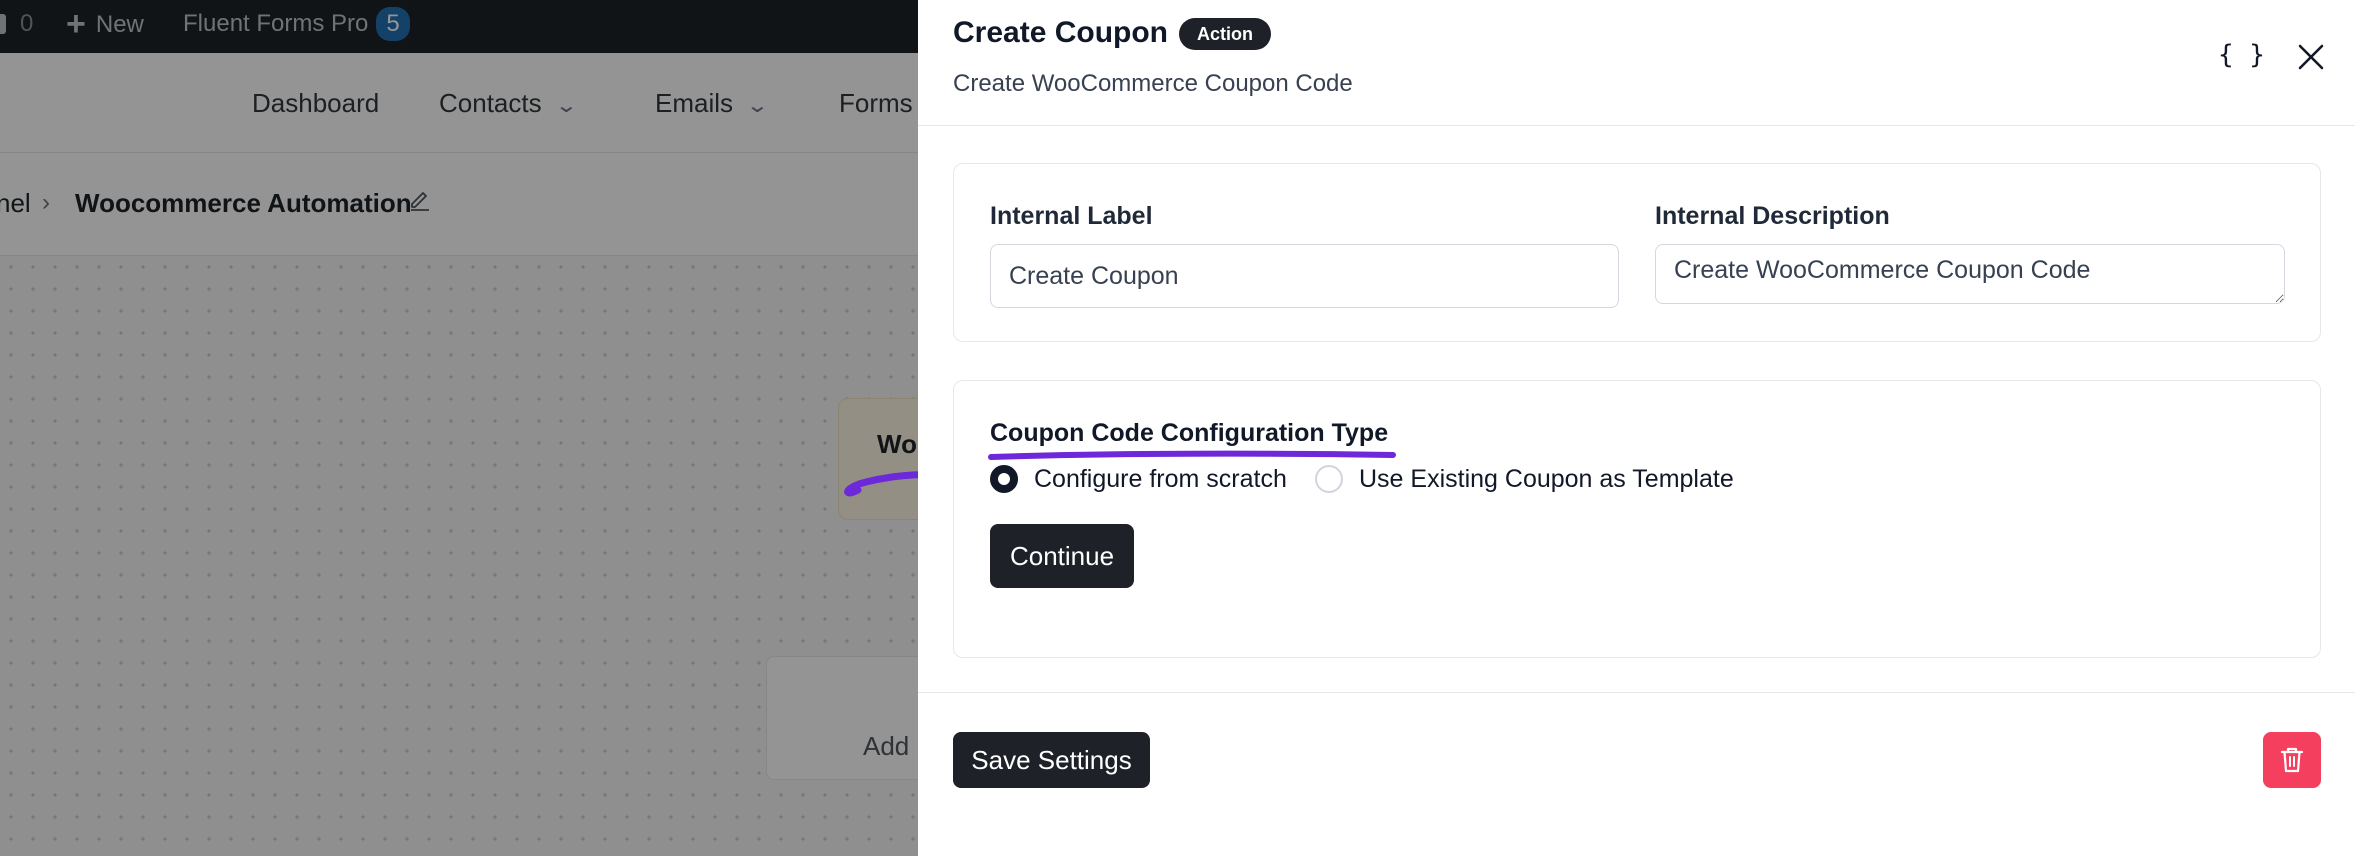 This screenshot has height=856, width=2355. What do you see at coordinates (1153, 83) in the screenshot?
I see `drawer-subtitle: Create WooCommerce Coupon Code` at bounding box center [1153, 83].